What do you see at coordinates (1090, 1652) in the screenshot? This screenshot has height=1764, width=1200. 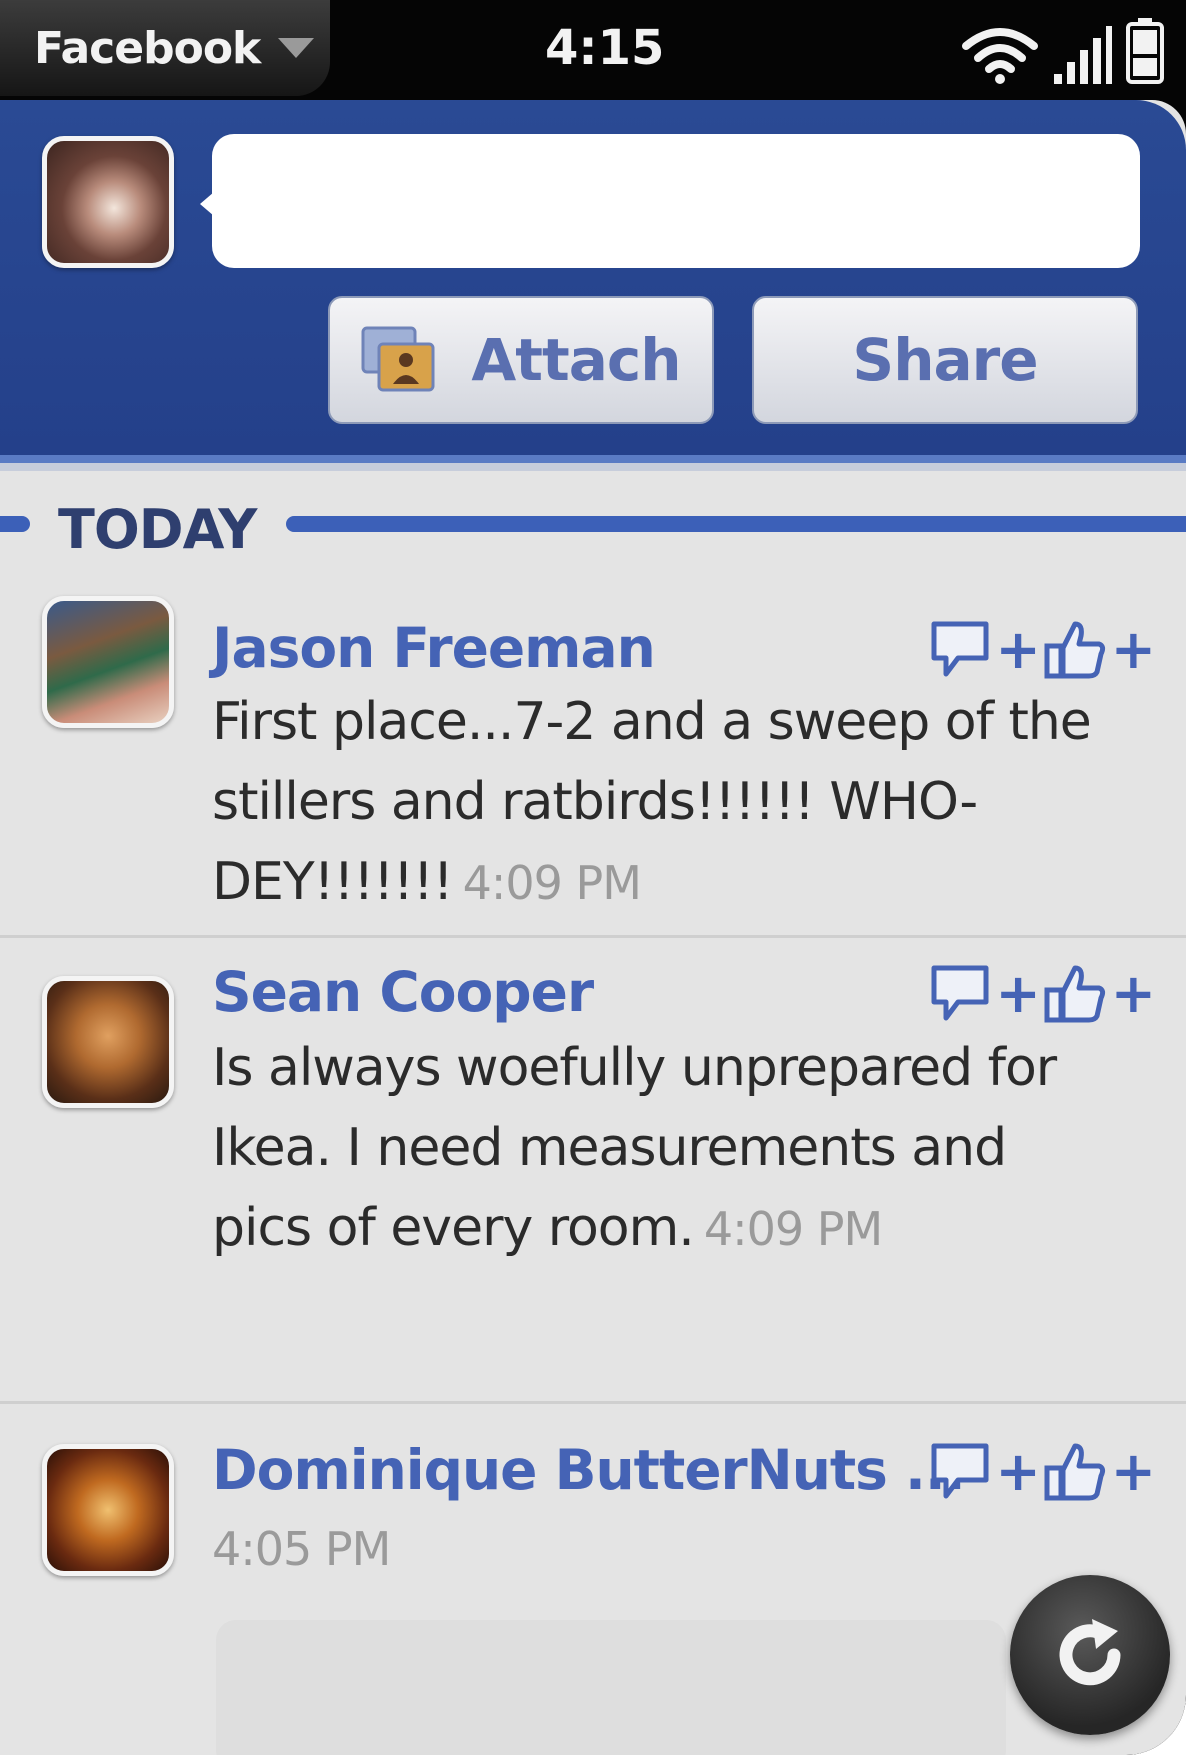 I see `refresh-icon` at bounding box center [1090, 1652].